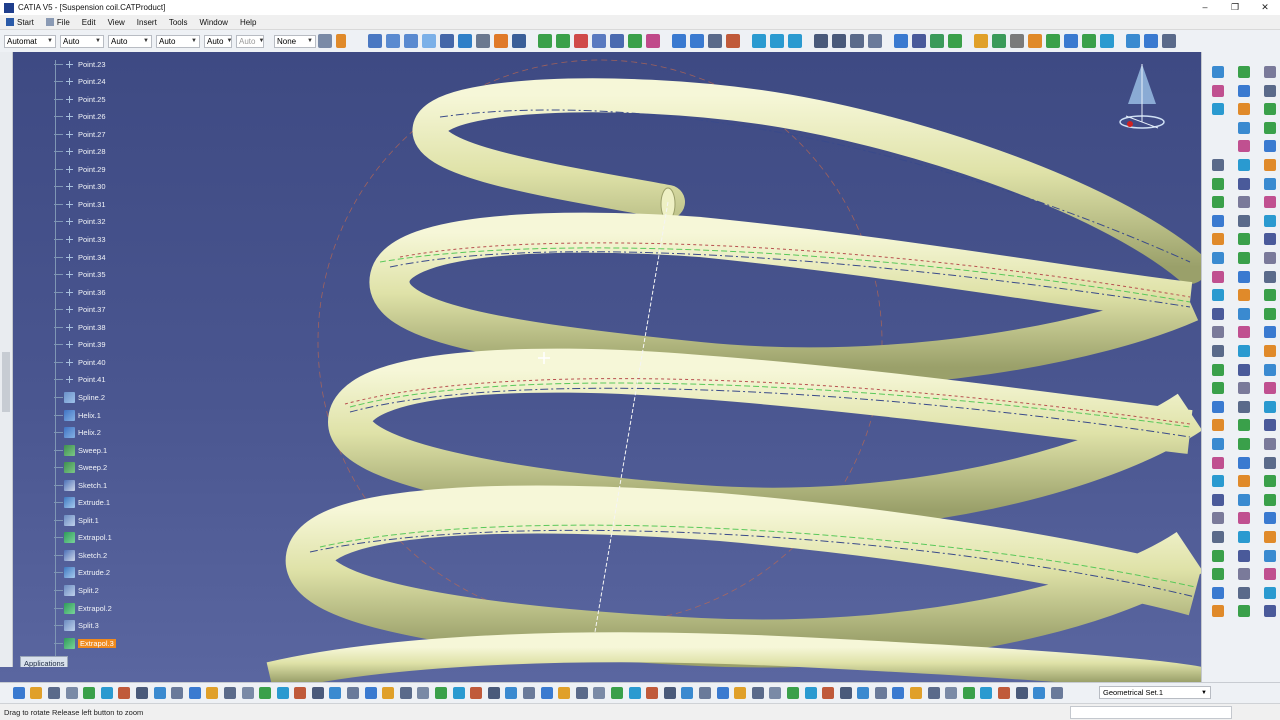 The width and height of the screenshot is (1280, 720). I want to click on view-front-icon, so click(679, 41).